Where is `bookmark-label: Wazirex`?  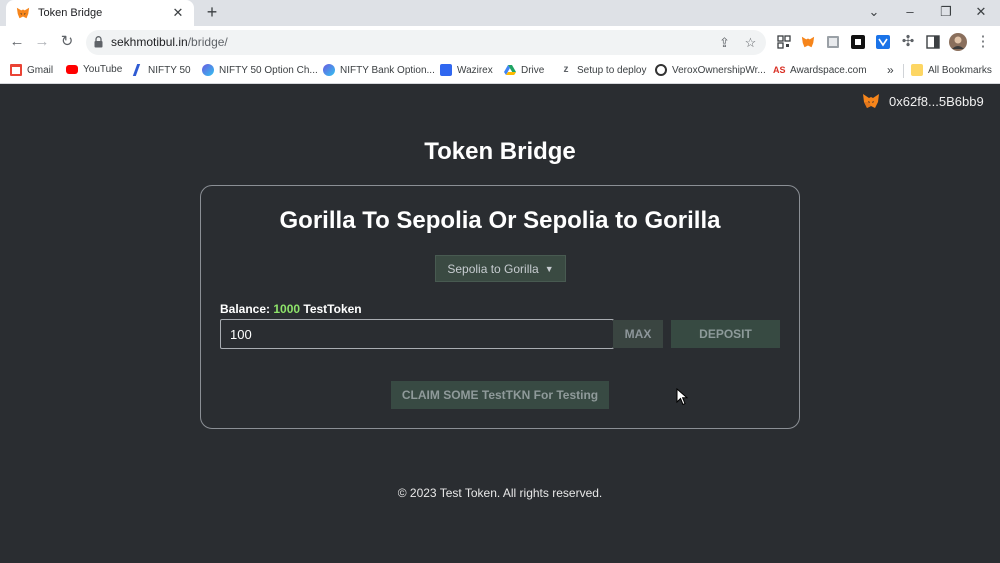
bookmark-label: Wazirex is located at coordinates (475, 70).